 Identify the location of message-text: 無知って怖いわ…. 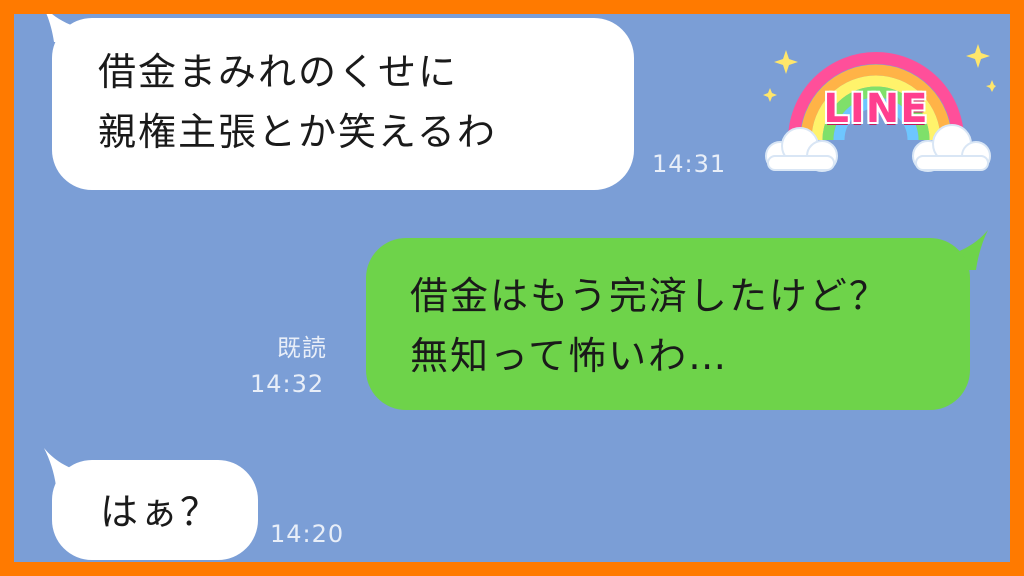
(569, 356).